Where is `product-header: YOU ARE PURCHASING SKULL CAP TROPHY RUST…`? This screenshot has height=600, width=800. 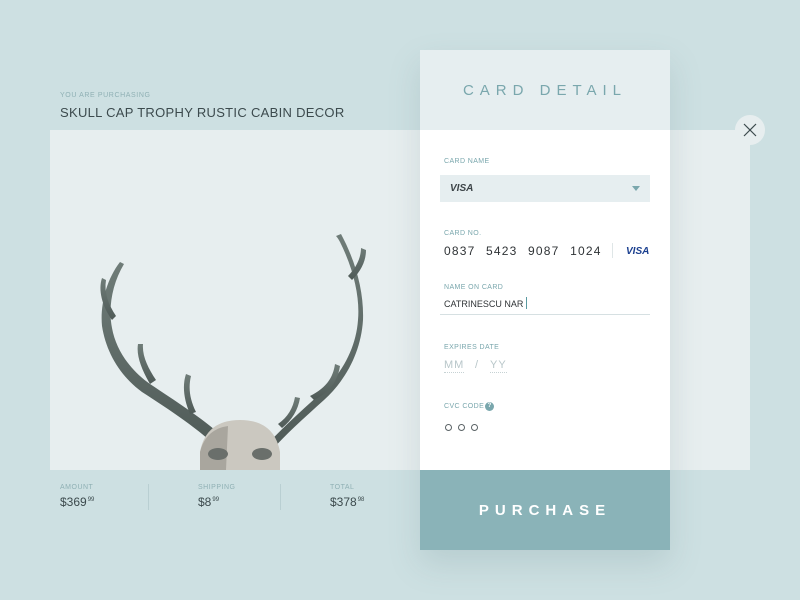
product-header: YOU ARE PURCHASING SKULL CAP TROPHY RUST… is located at coordinates (202, 106).